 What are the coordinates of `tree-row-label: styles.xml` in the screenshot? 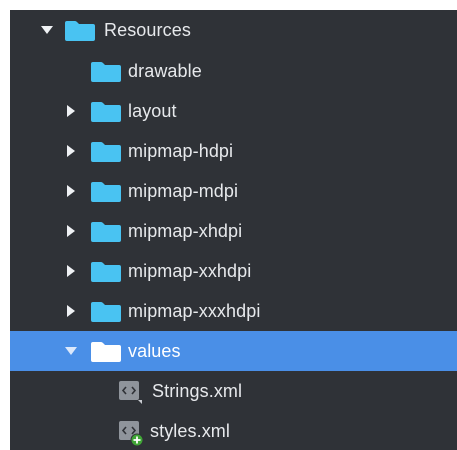 It's located at (190, 431).